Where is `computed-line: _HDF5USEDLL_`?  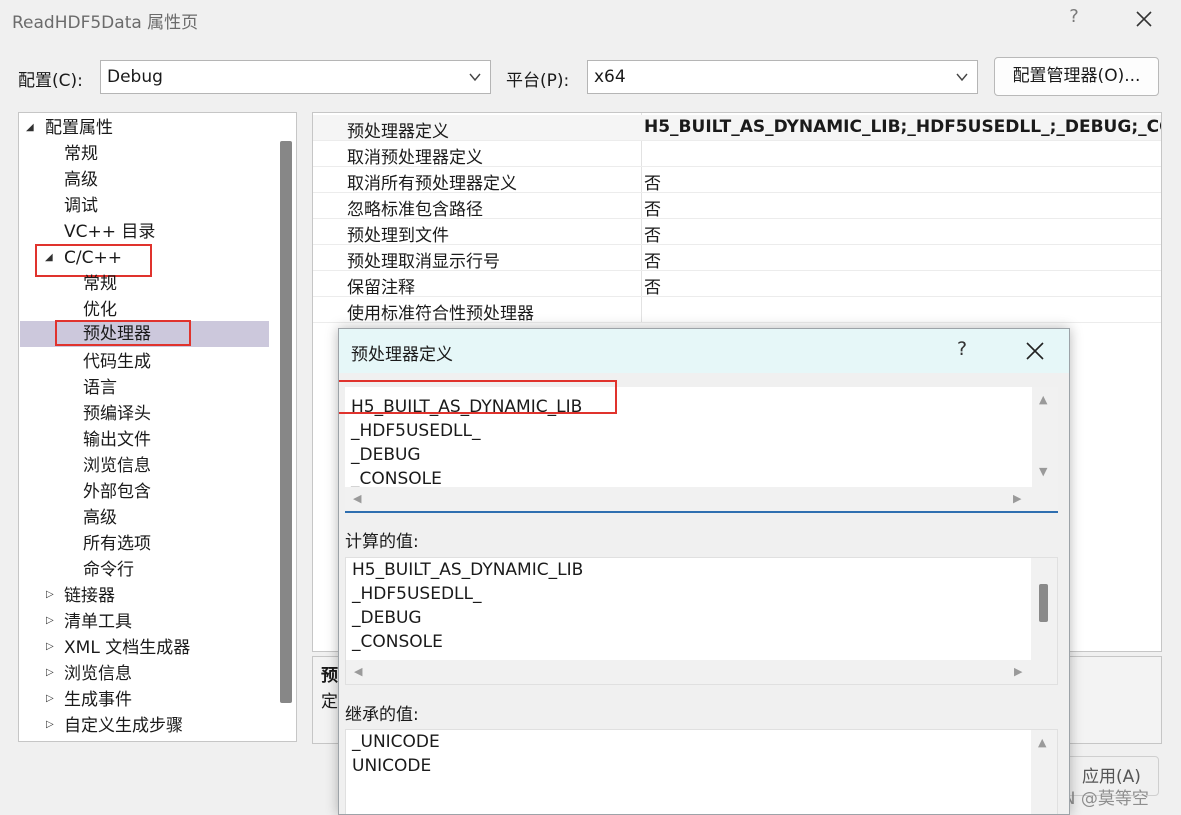 computed-line: _HDF5USEDLL_ is located at coordinates (417, 594).